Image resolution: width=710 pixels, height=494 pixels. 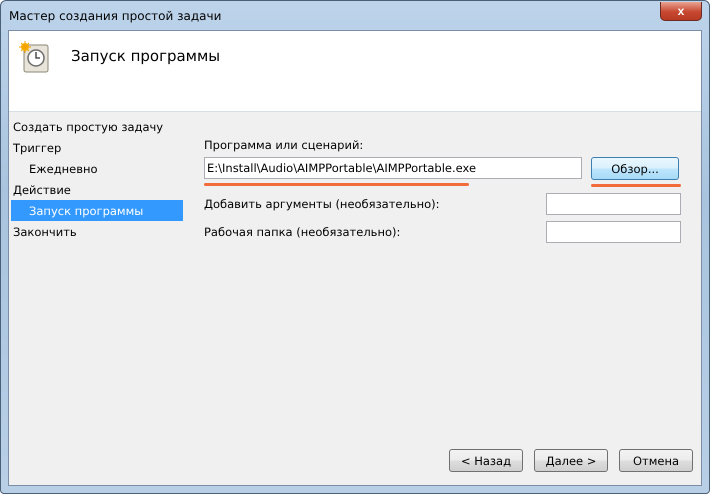 What do you see at coordinates (115, 15) in the screenshot?
I see `window-title: Мастер создания простой задачи` at bounding box center [115, 15].